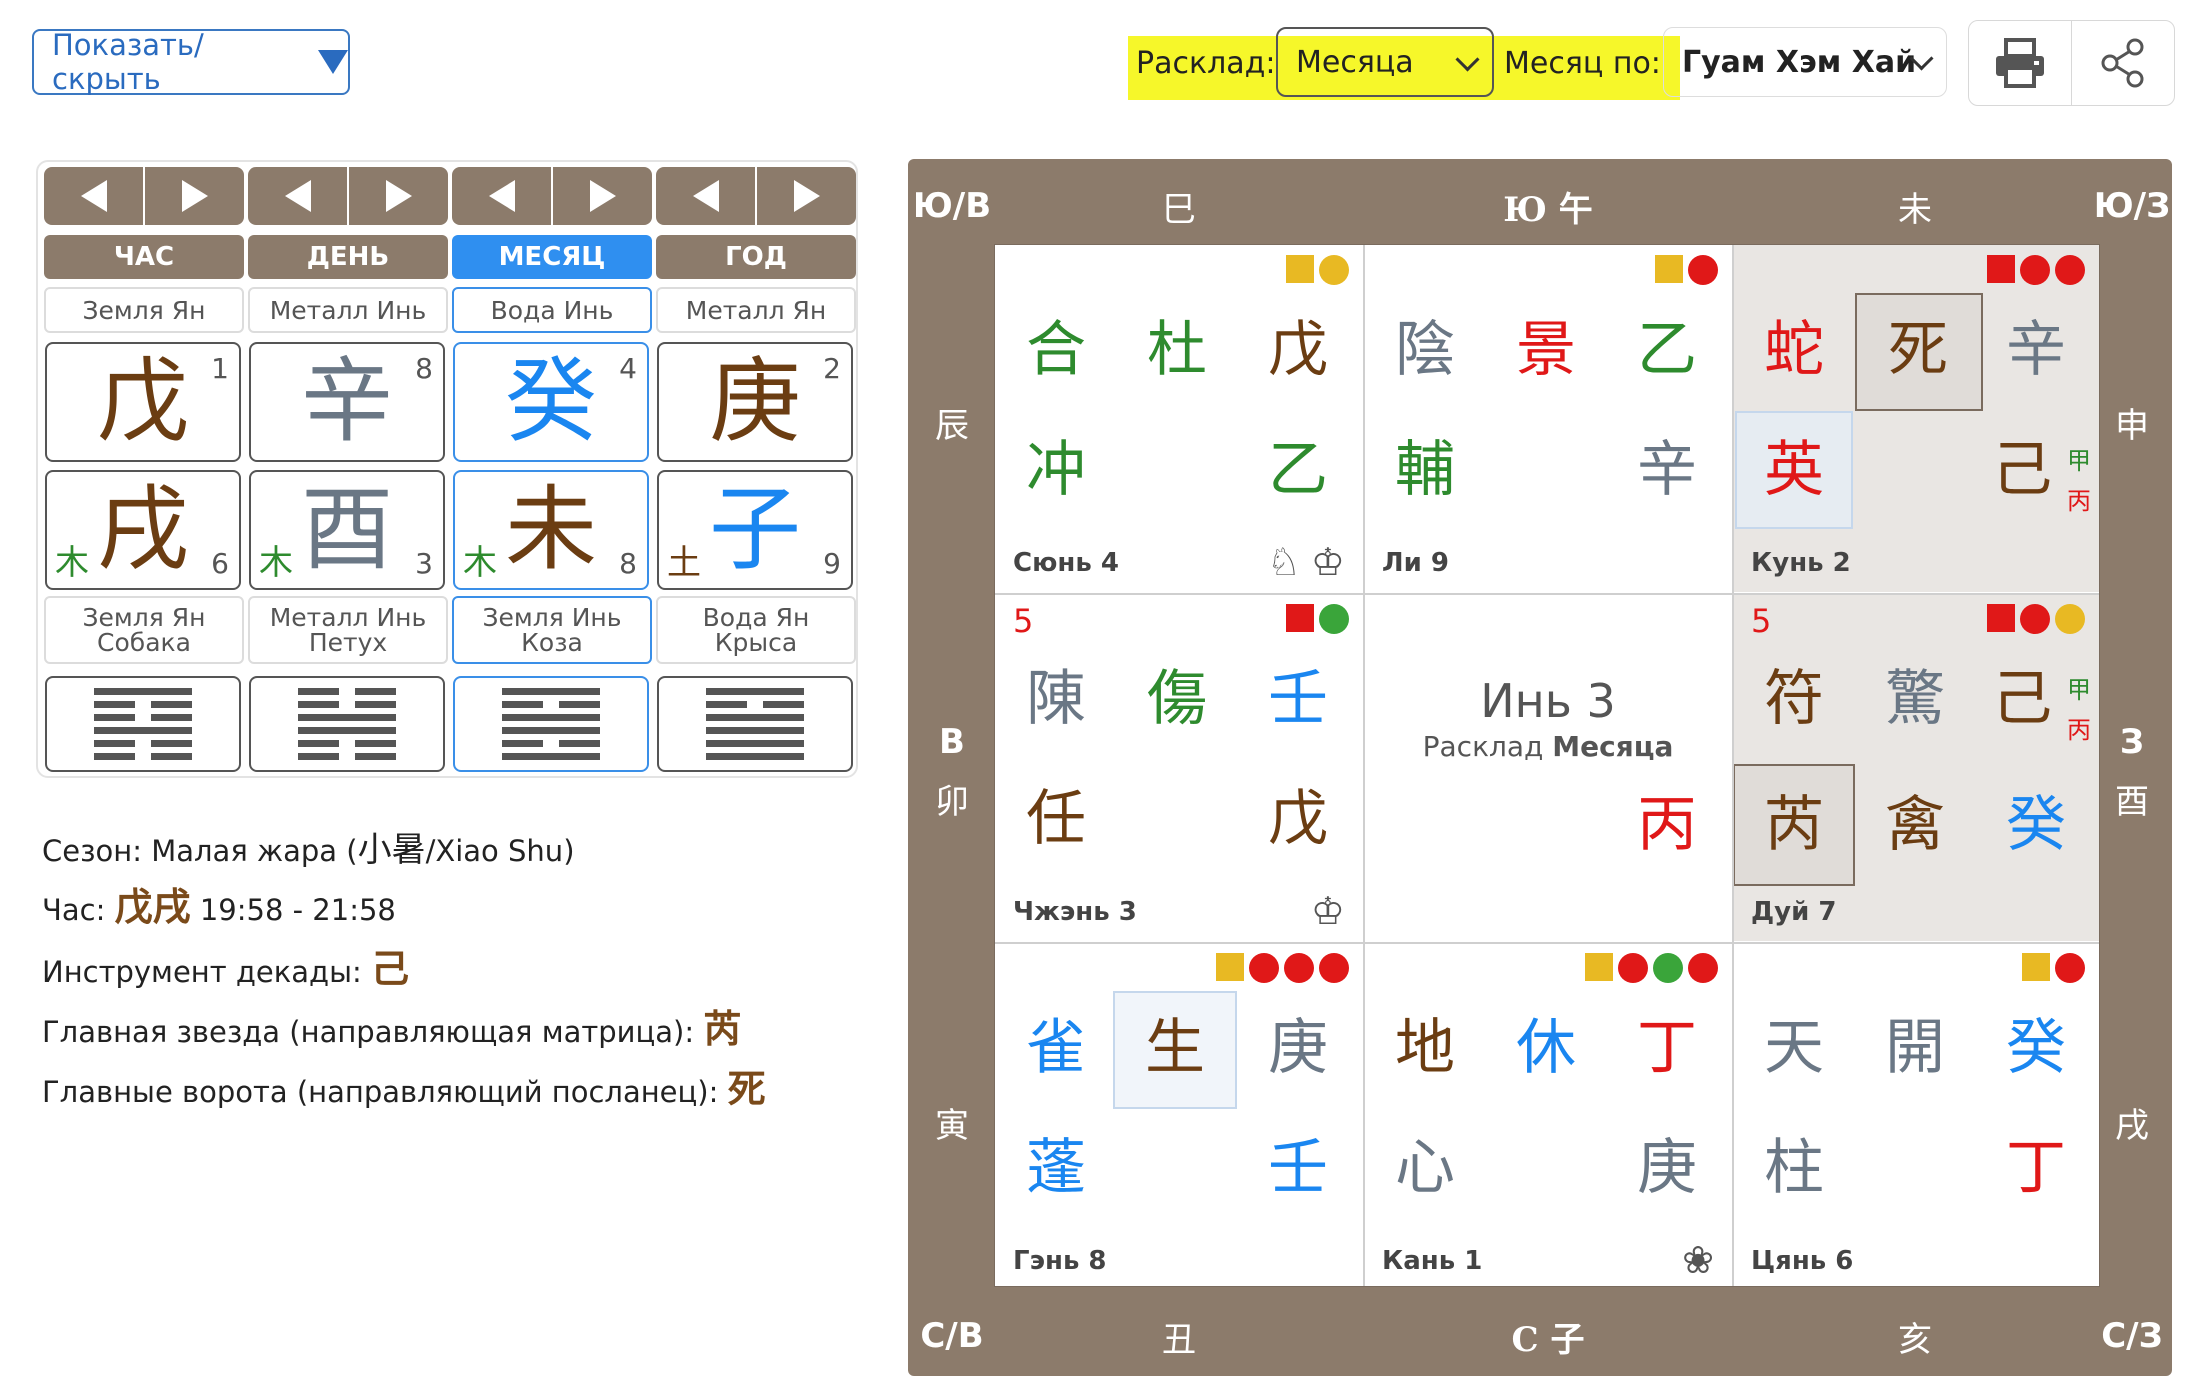 Image resolution: width=2192 pixels, height=1384 pixels. I want to click on center-subtitle-pre: Расклад, so click(1487, 746).